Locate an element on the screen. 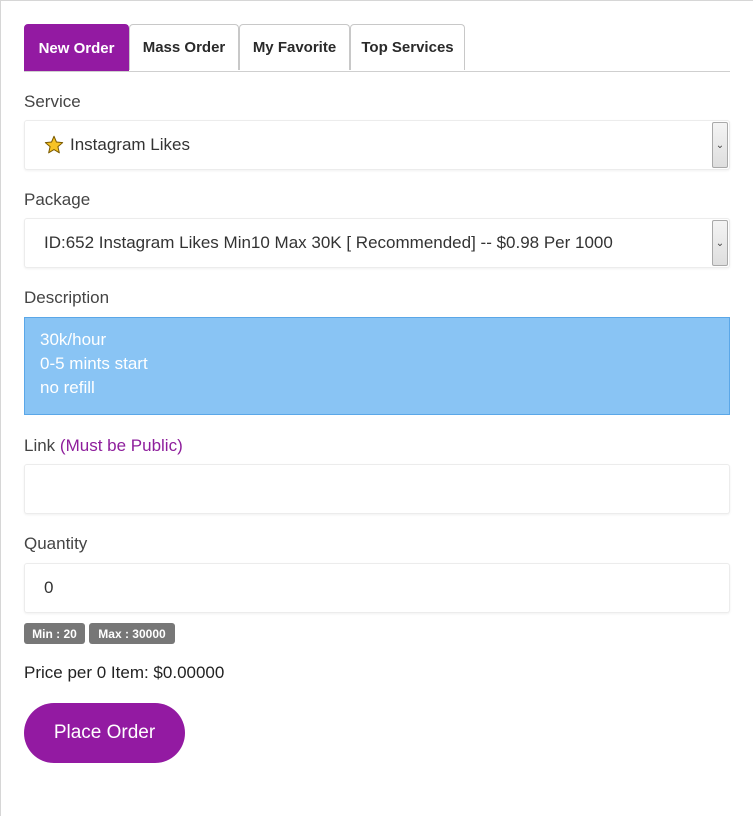 This screenshot has height=816, width=753. tab-my-favorite: My Favorite is located at coordinates (294, 47).